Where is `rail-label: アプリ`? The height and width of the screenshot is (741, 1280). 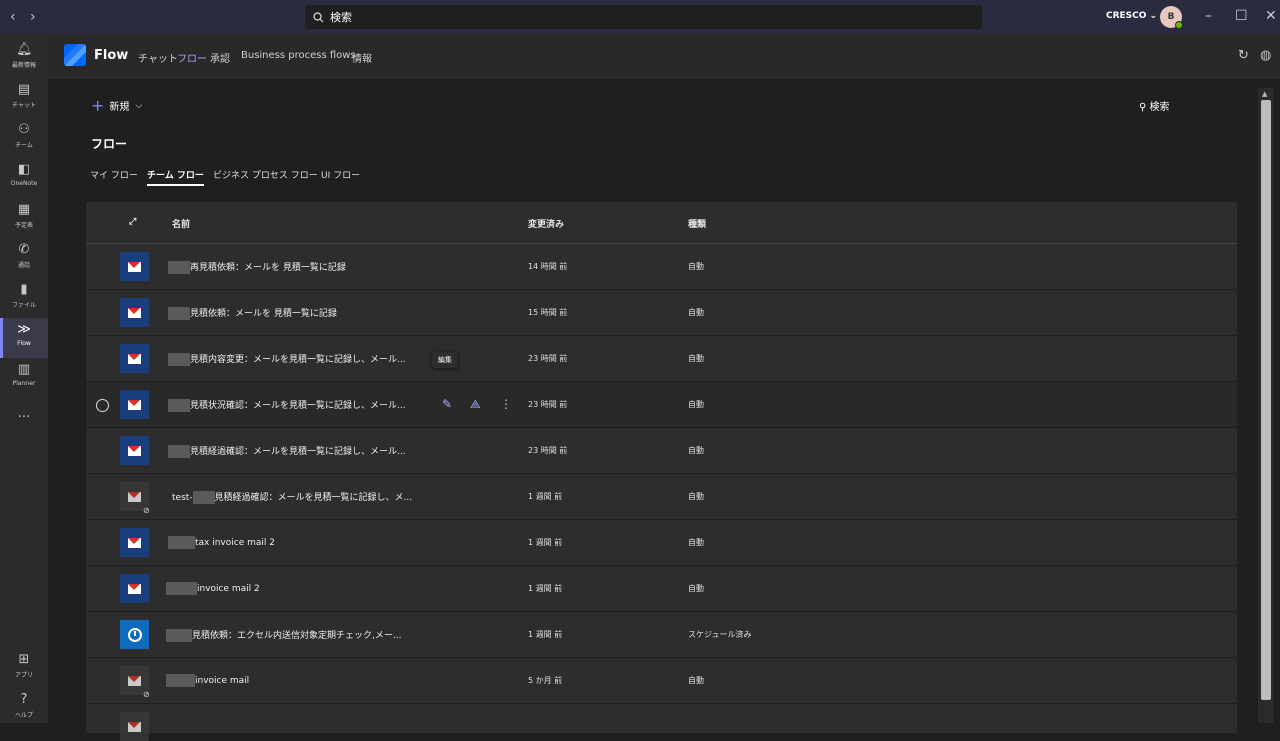 rail-label: アプリ is located at coordinates (23, 675).